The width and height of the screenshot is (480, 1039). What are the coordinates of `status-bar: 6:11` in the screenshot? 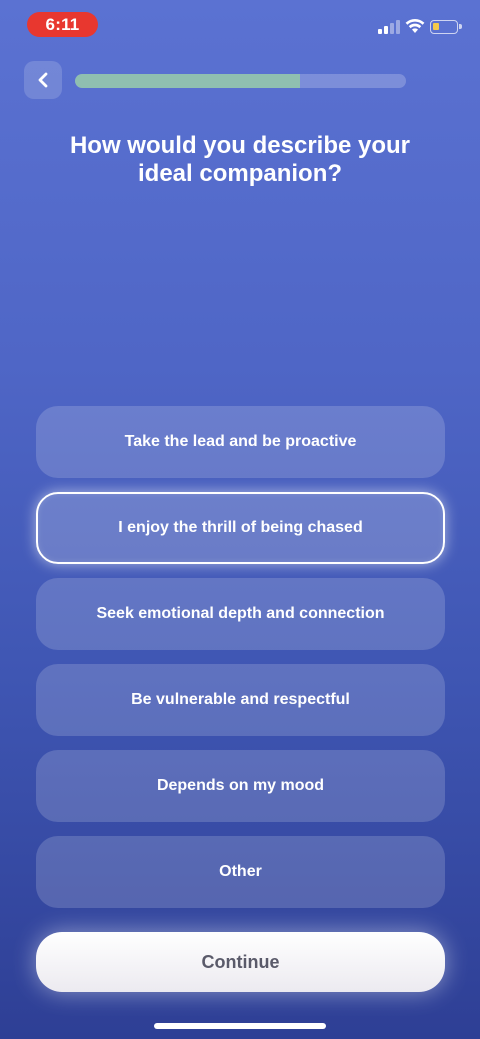 It's located at (240, 25).